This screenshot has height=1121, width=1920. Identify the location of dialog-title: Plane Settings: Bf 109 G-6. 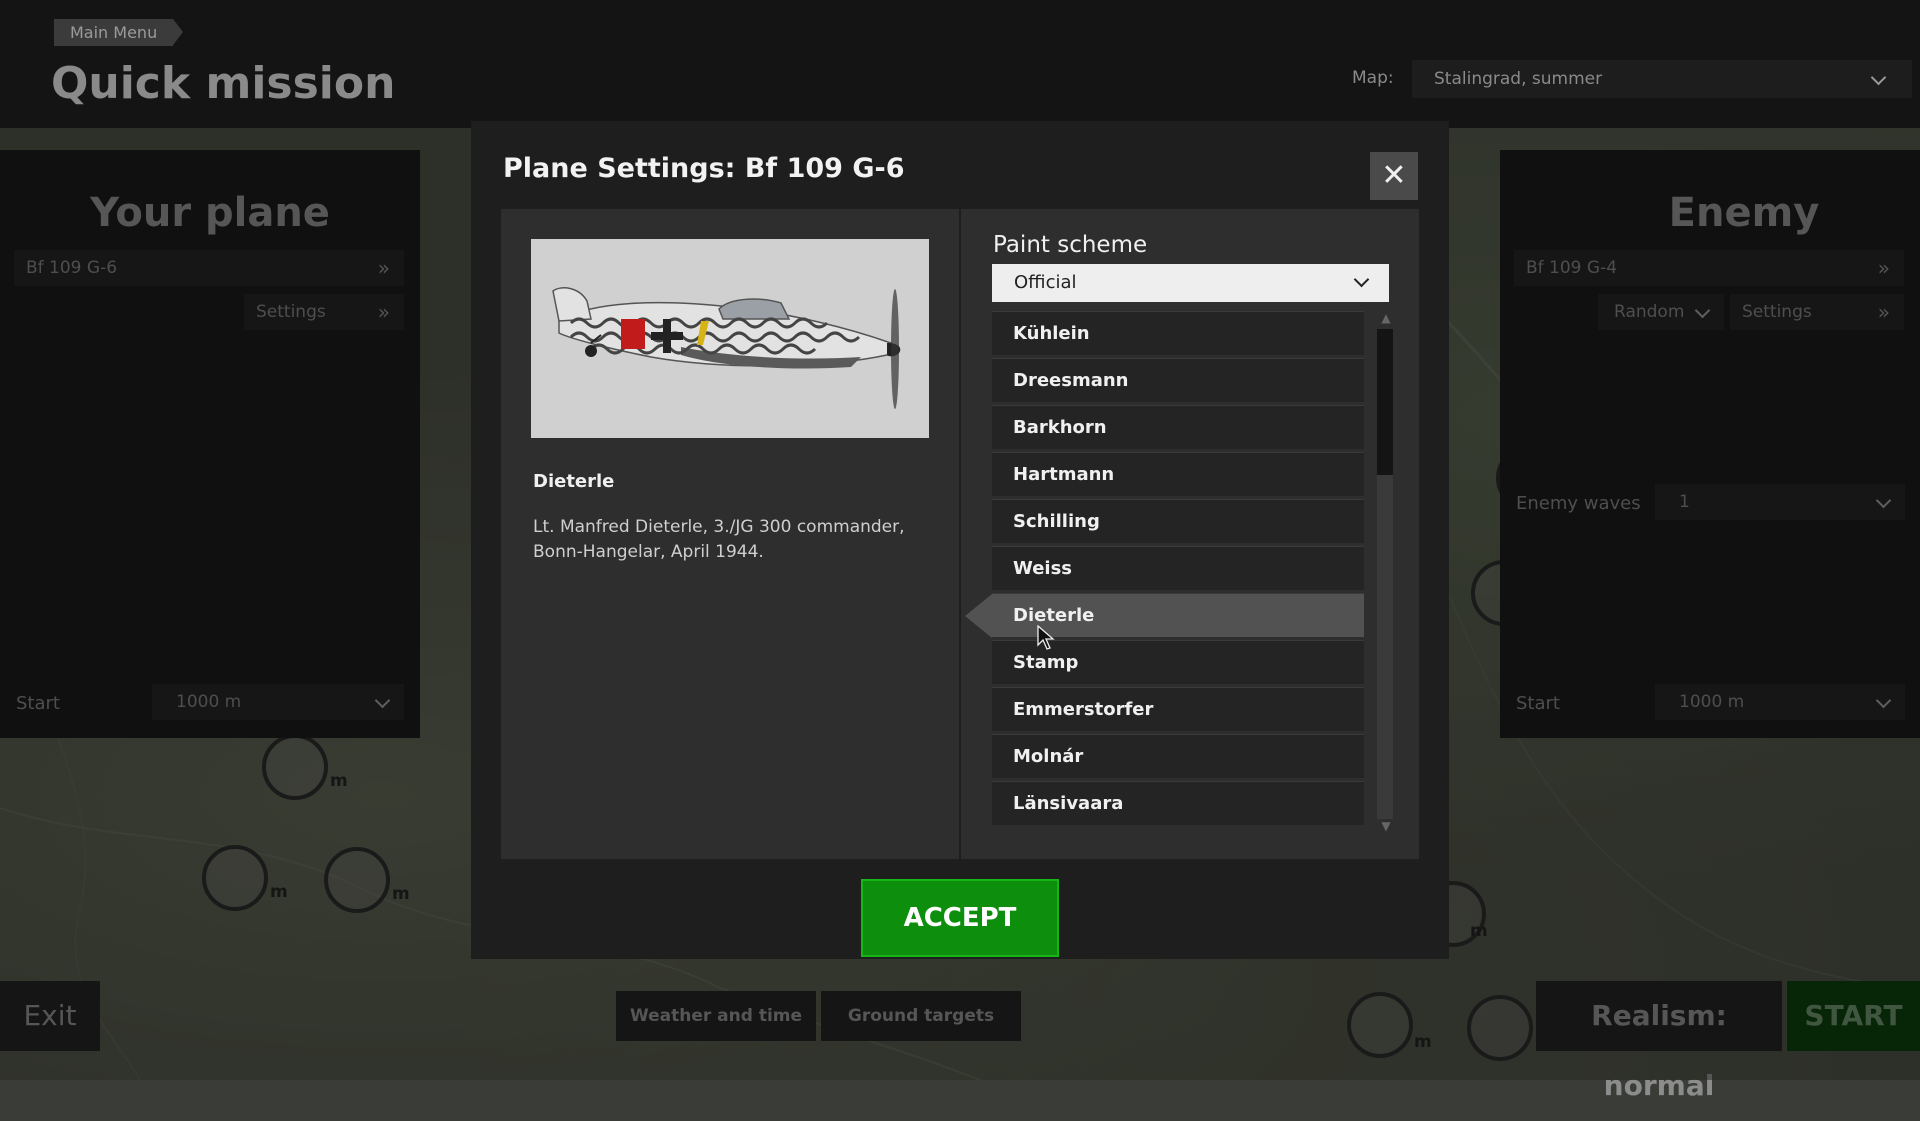
(704, 168).